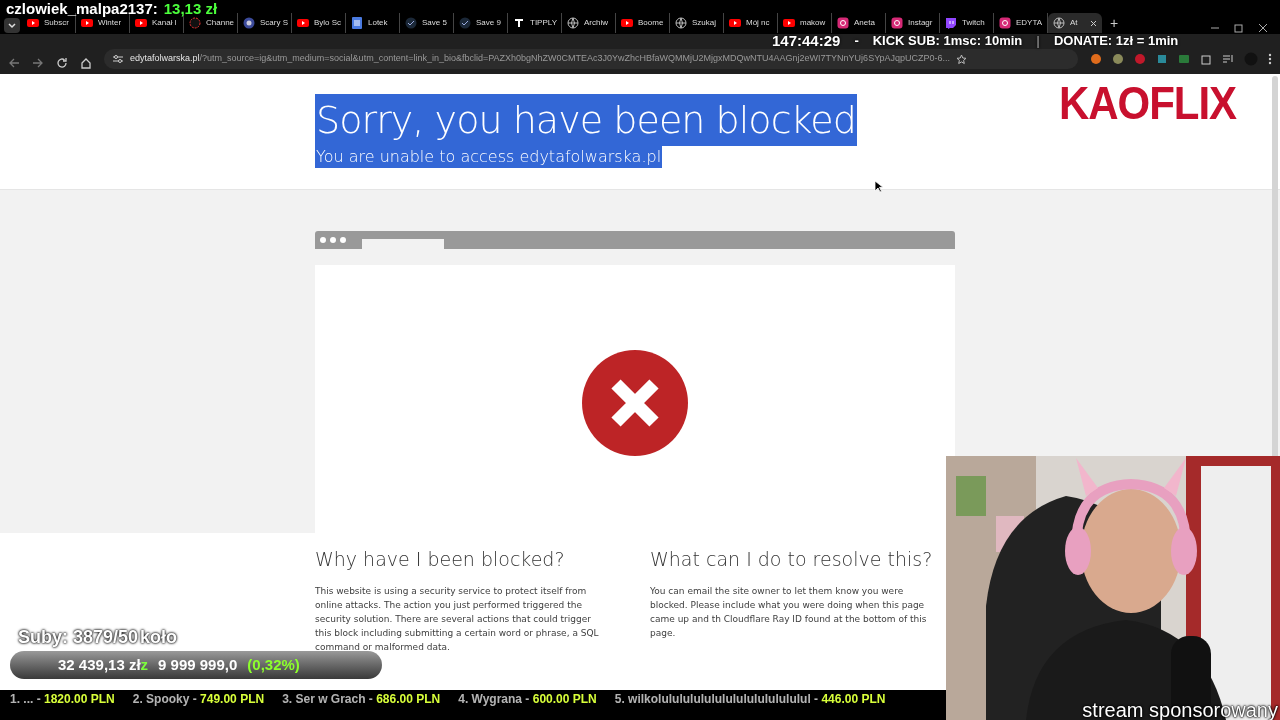 The width and height of the screenshot is (1280, 720). Describe the element at coordinates (1147, 106) in the screenshot. I see `logo: KAOFLIX` at that location.